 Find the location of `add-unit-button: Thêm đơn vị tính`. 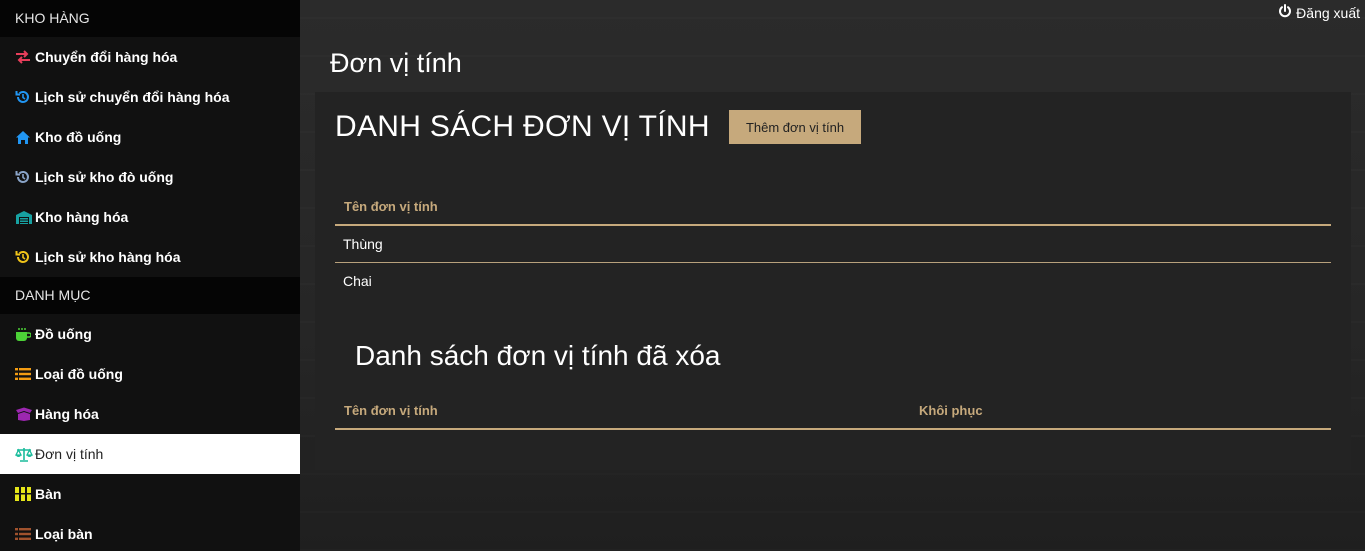

add-unit-button: Thêm đơn vị tính is located at coordinates (795, 127).